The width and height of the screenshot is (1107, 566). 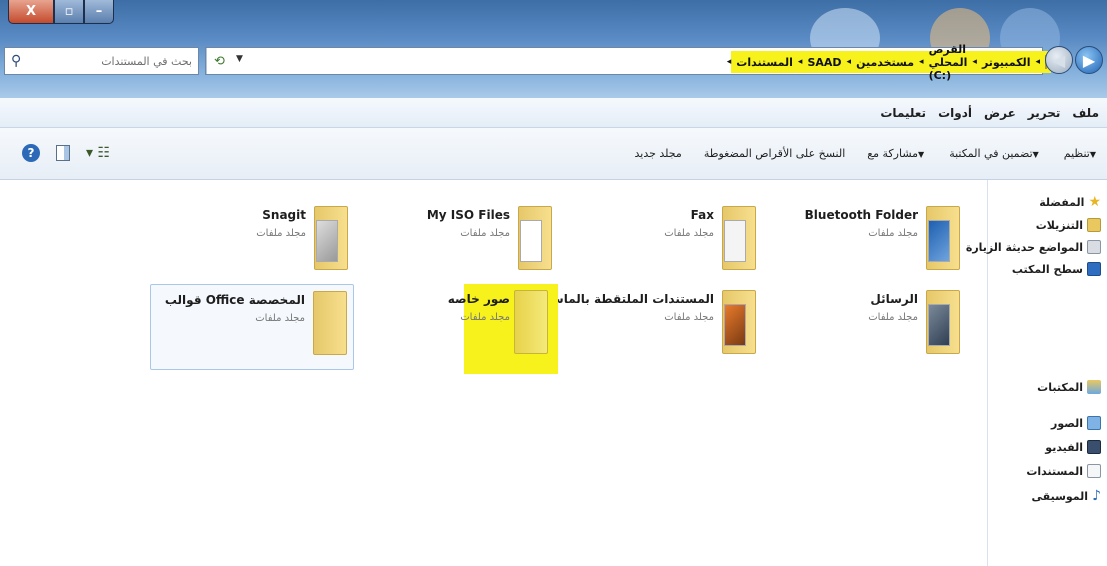 I want to click on folder-name: My ISO Files, so click(x=468, y=215).